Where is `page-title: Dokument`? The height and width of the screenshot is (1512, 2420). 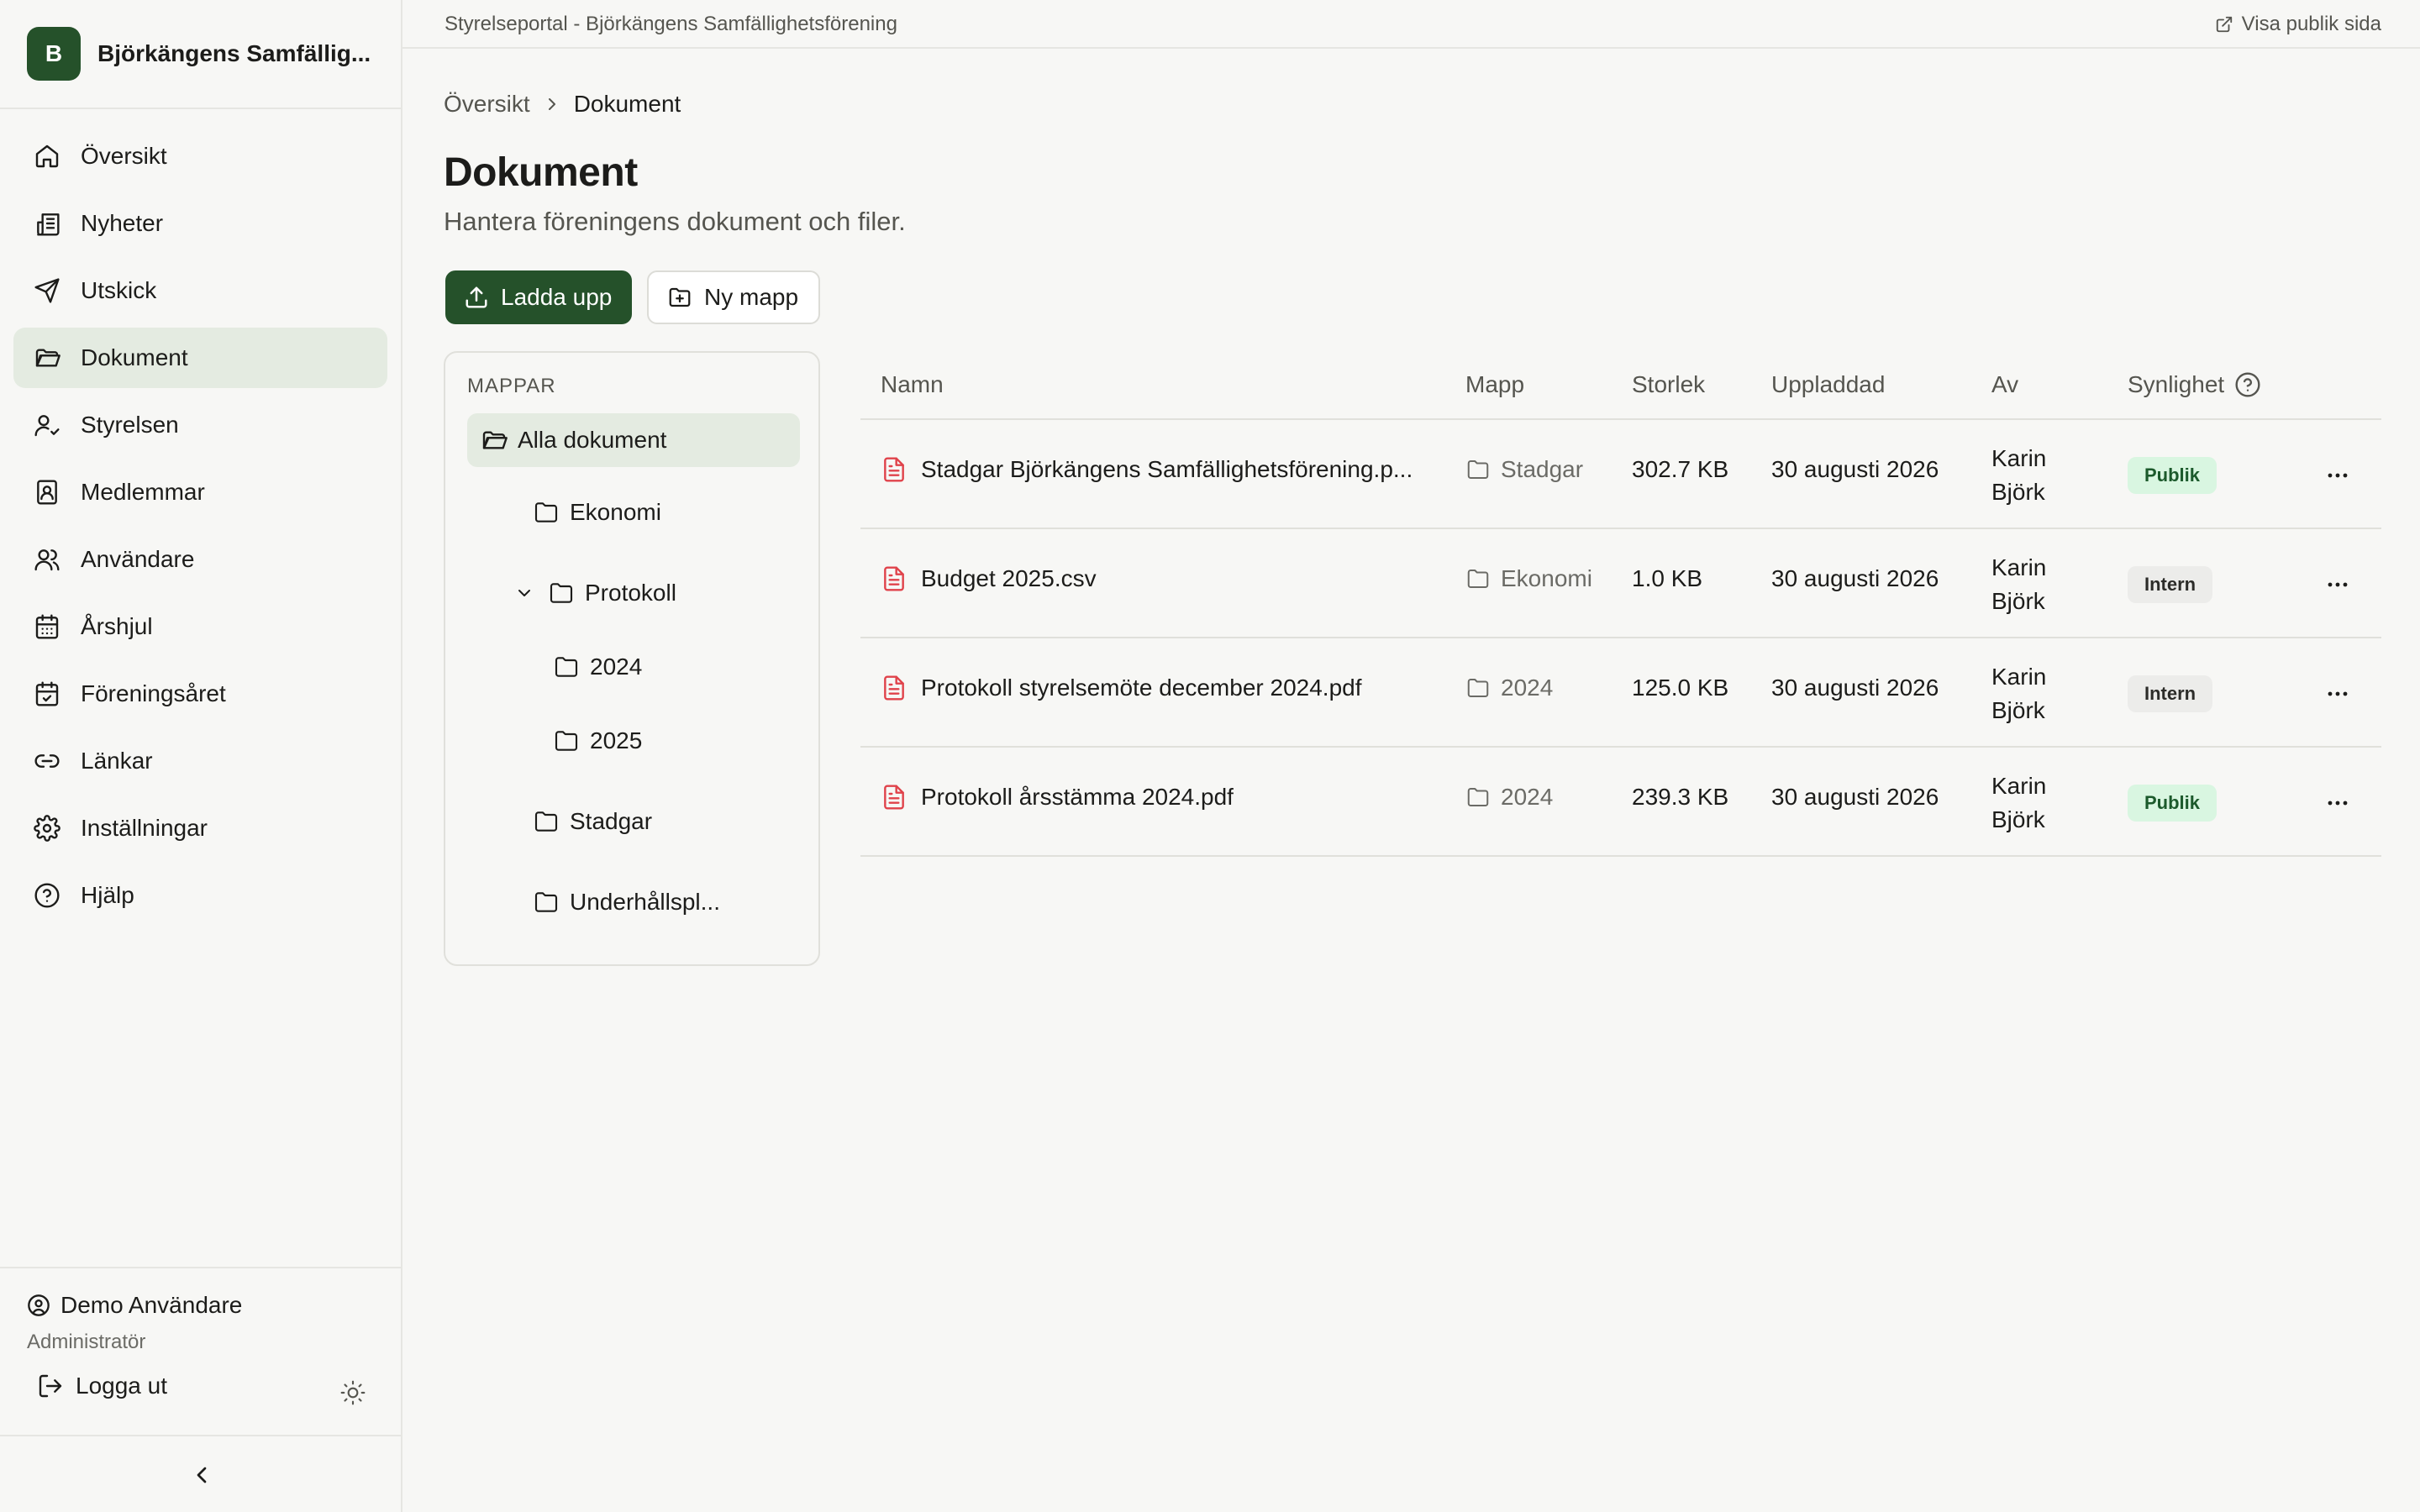 page-title: Dokument is located at coordinates (541, 172).